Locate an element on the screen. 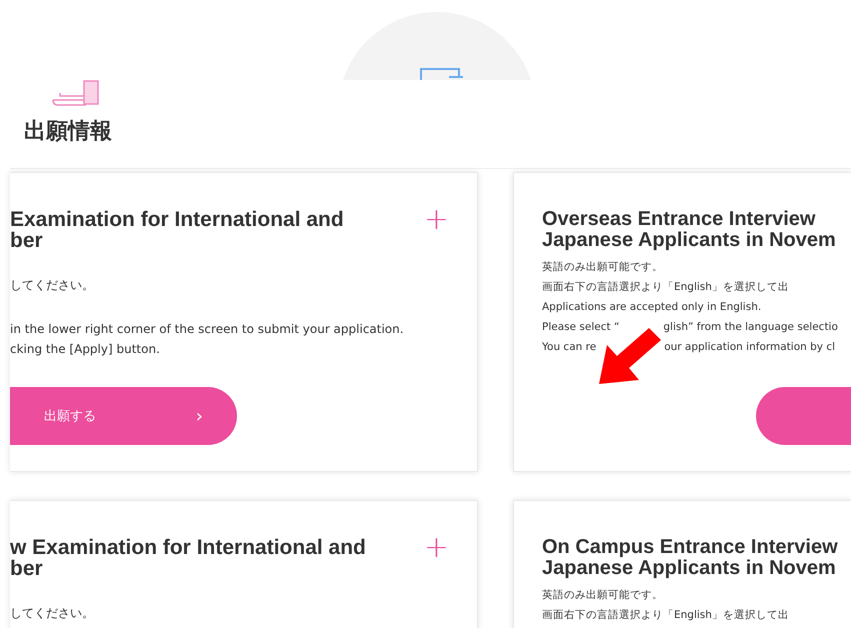 Image resolution: width=851 pixels, height=628 pixels. card-title: Examination for International and is located at coordinates (177, 219).